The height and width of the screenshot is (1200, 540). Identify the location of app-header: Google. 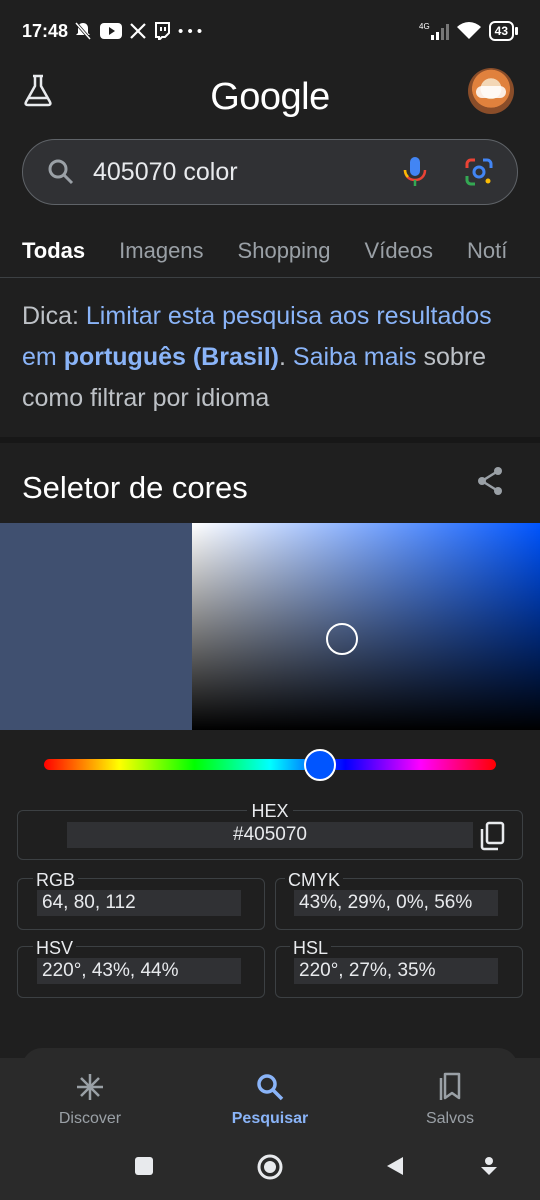
(270, 97).